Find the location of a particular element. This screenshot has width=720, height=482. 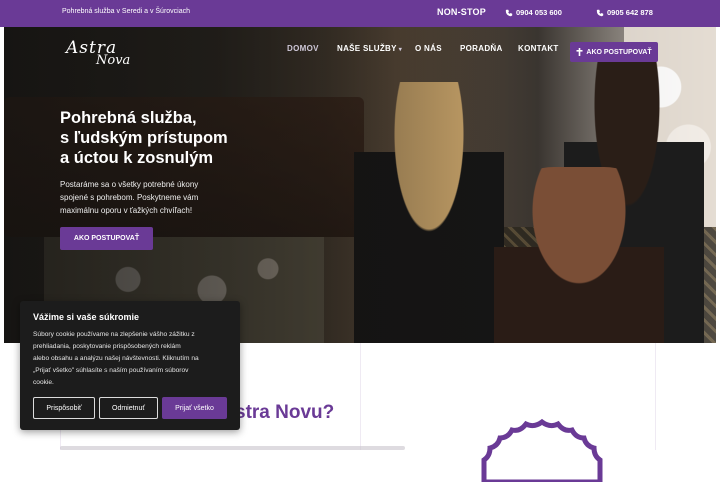

top-bar-tagline: Pohrebná služba v Seredi a v Šúrovciach is located at coordinates (126, 11).